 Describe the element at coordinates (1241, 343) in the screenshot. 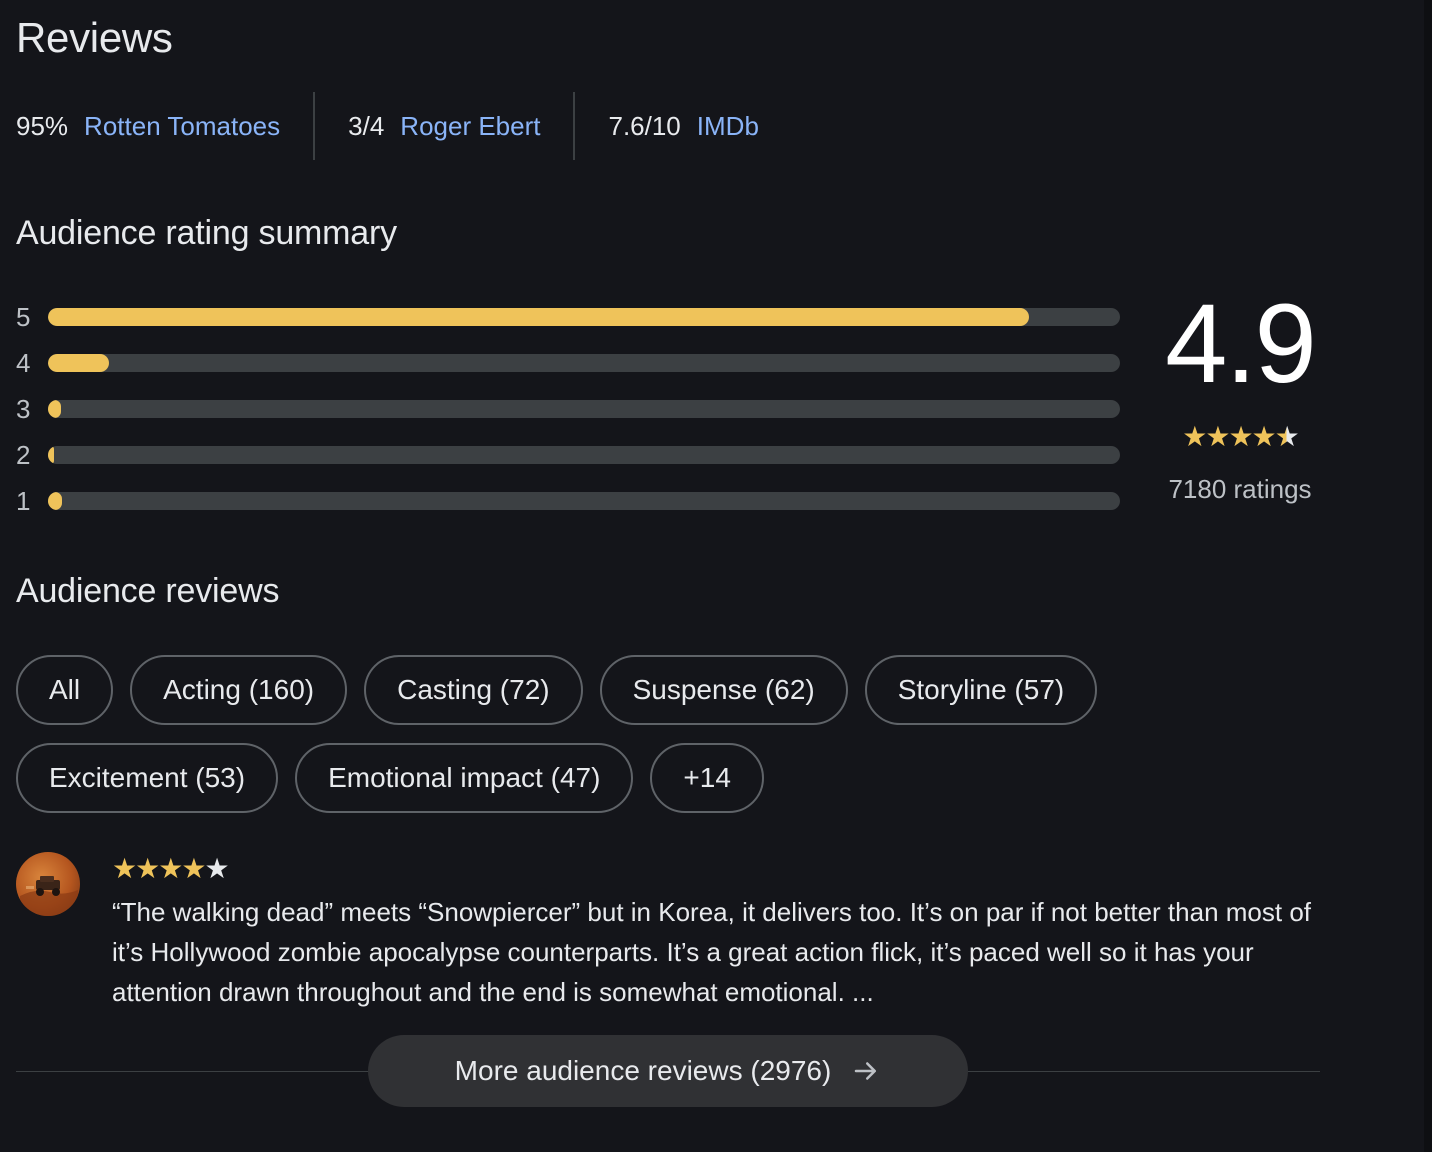

I see `average-rating: 4.9` at that location.